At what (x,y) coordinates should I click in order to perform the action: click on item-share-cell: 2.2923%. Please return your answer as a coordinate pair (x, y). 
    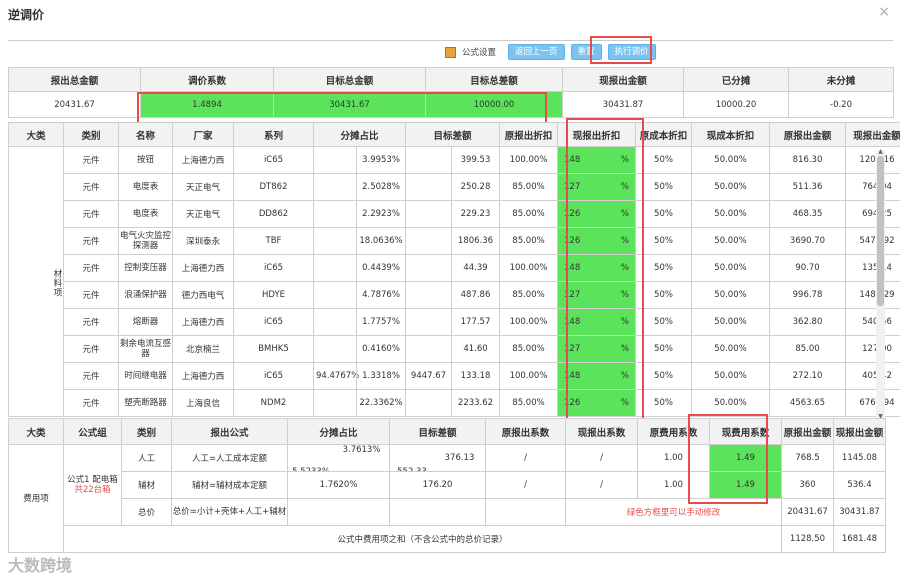
    Looking at the image, I should click on (359, 214).